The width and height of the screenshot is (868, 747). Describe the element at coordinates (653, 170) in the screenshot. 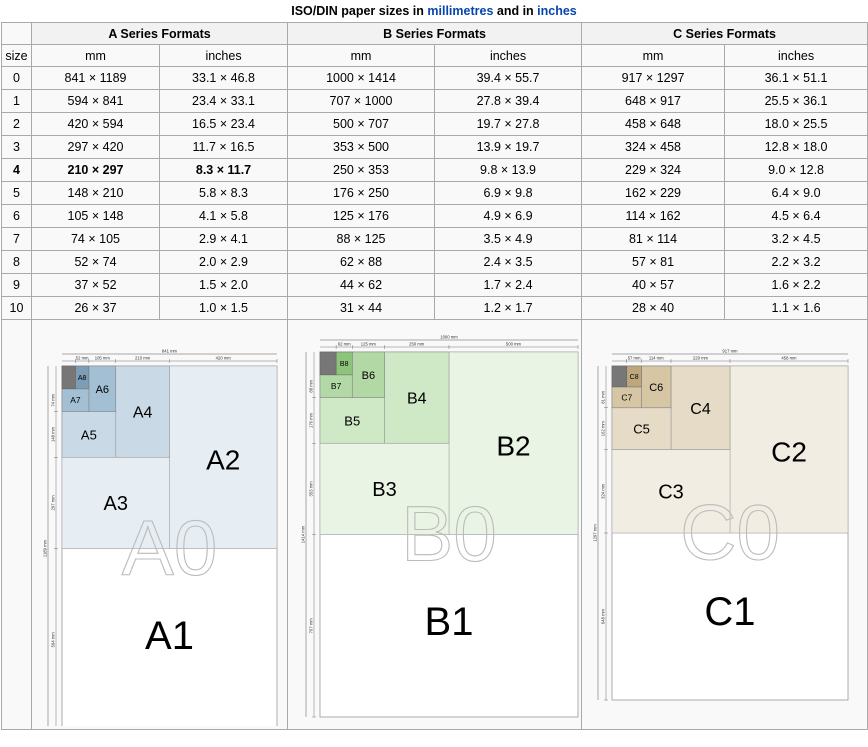

I see `c-mm-cell: 229 × 324` at that location.